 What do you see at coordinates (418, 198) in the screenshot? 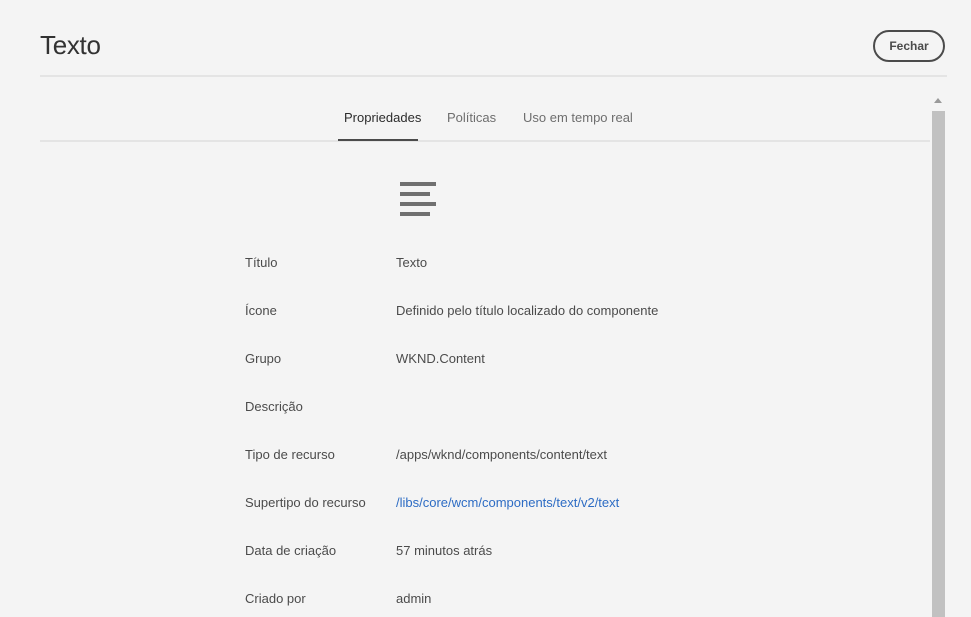
I see `text-align-left-icon` at bounding box center [418, 198].